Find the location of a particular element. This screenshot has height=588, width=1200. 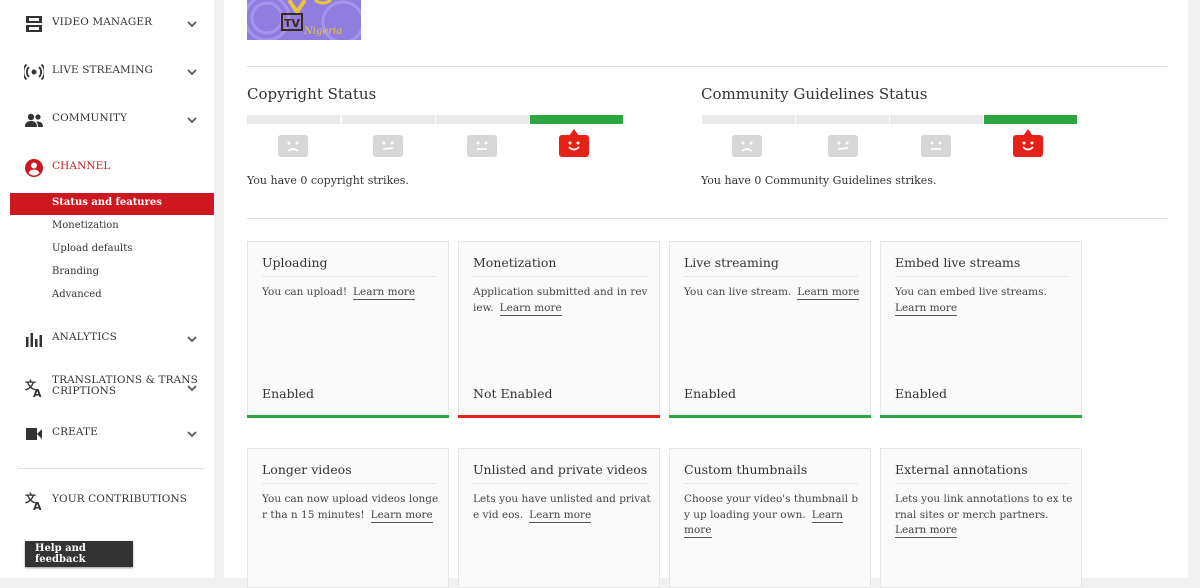

sidebar-item-label: VIDEO MANAGER is located at coordinates (102, 22).